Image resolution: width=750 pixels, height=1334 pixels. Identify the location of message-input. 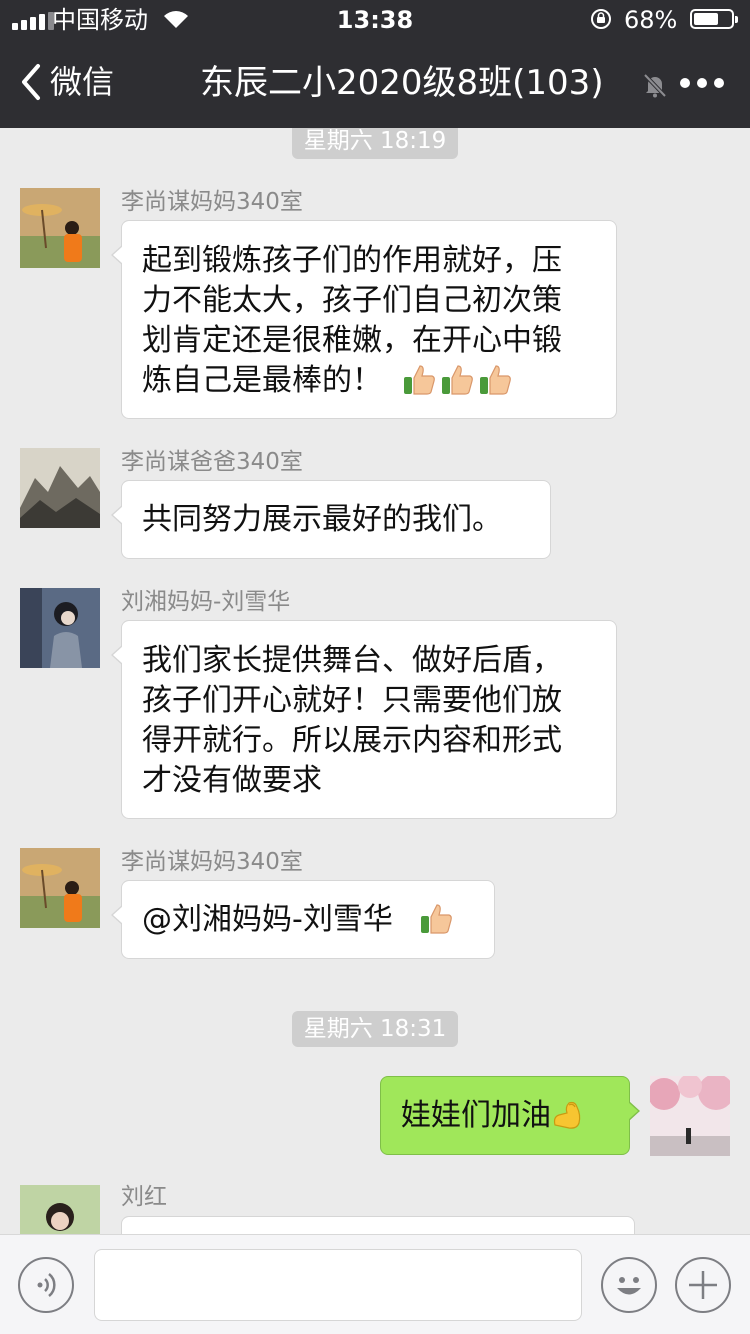
(338, 1285).